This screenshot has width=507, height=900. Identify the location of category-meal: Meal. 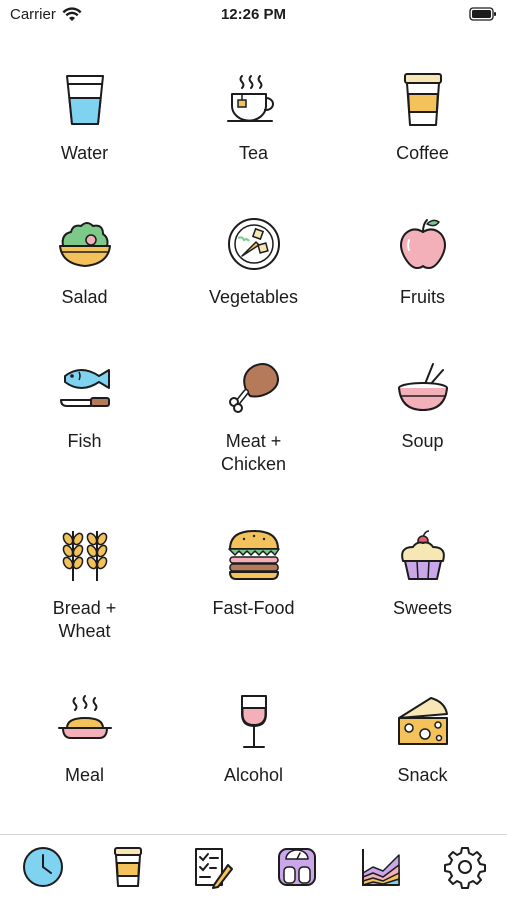
(84, 762).